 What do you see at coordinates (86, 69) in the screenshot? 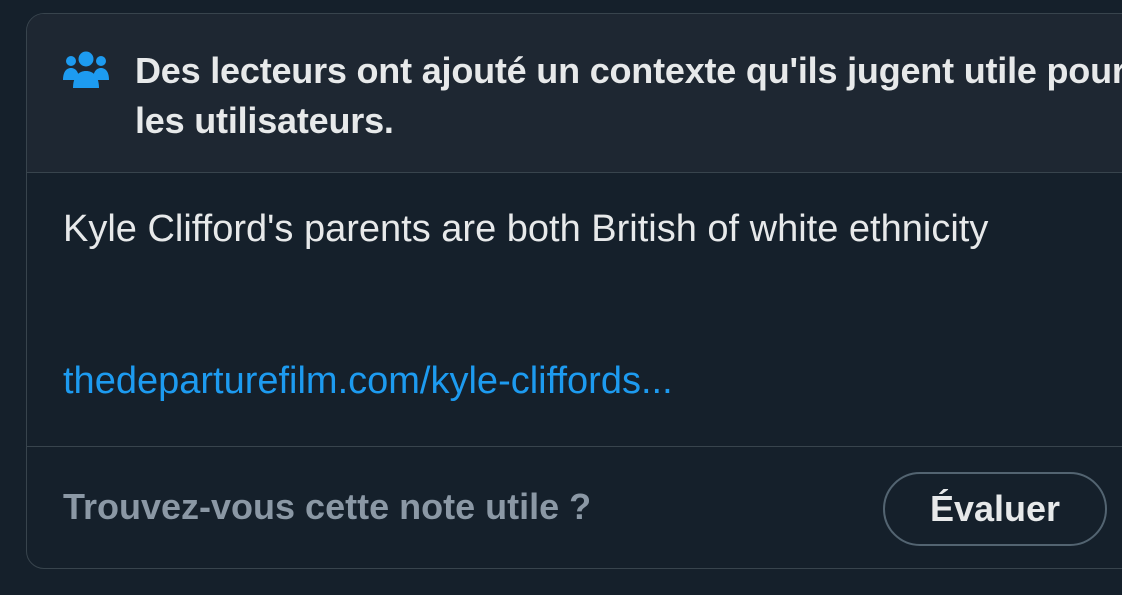
I see `people-icon` at bounding box center [86, 69].